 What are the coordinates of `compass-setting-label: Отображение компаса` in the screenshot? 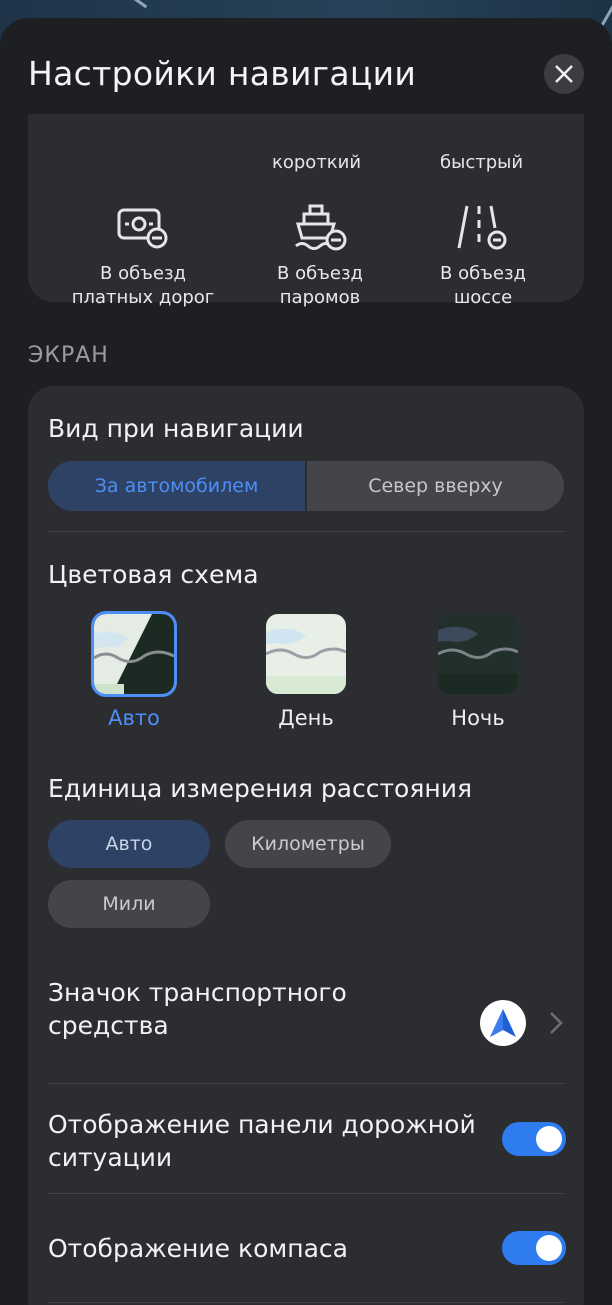 It's located at (198, 1248).